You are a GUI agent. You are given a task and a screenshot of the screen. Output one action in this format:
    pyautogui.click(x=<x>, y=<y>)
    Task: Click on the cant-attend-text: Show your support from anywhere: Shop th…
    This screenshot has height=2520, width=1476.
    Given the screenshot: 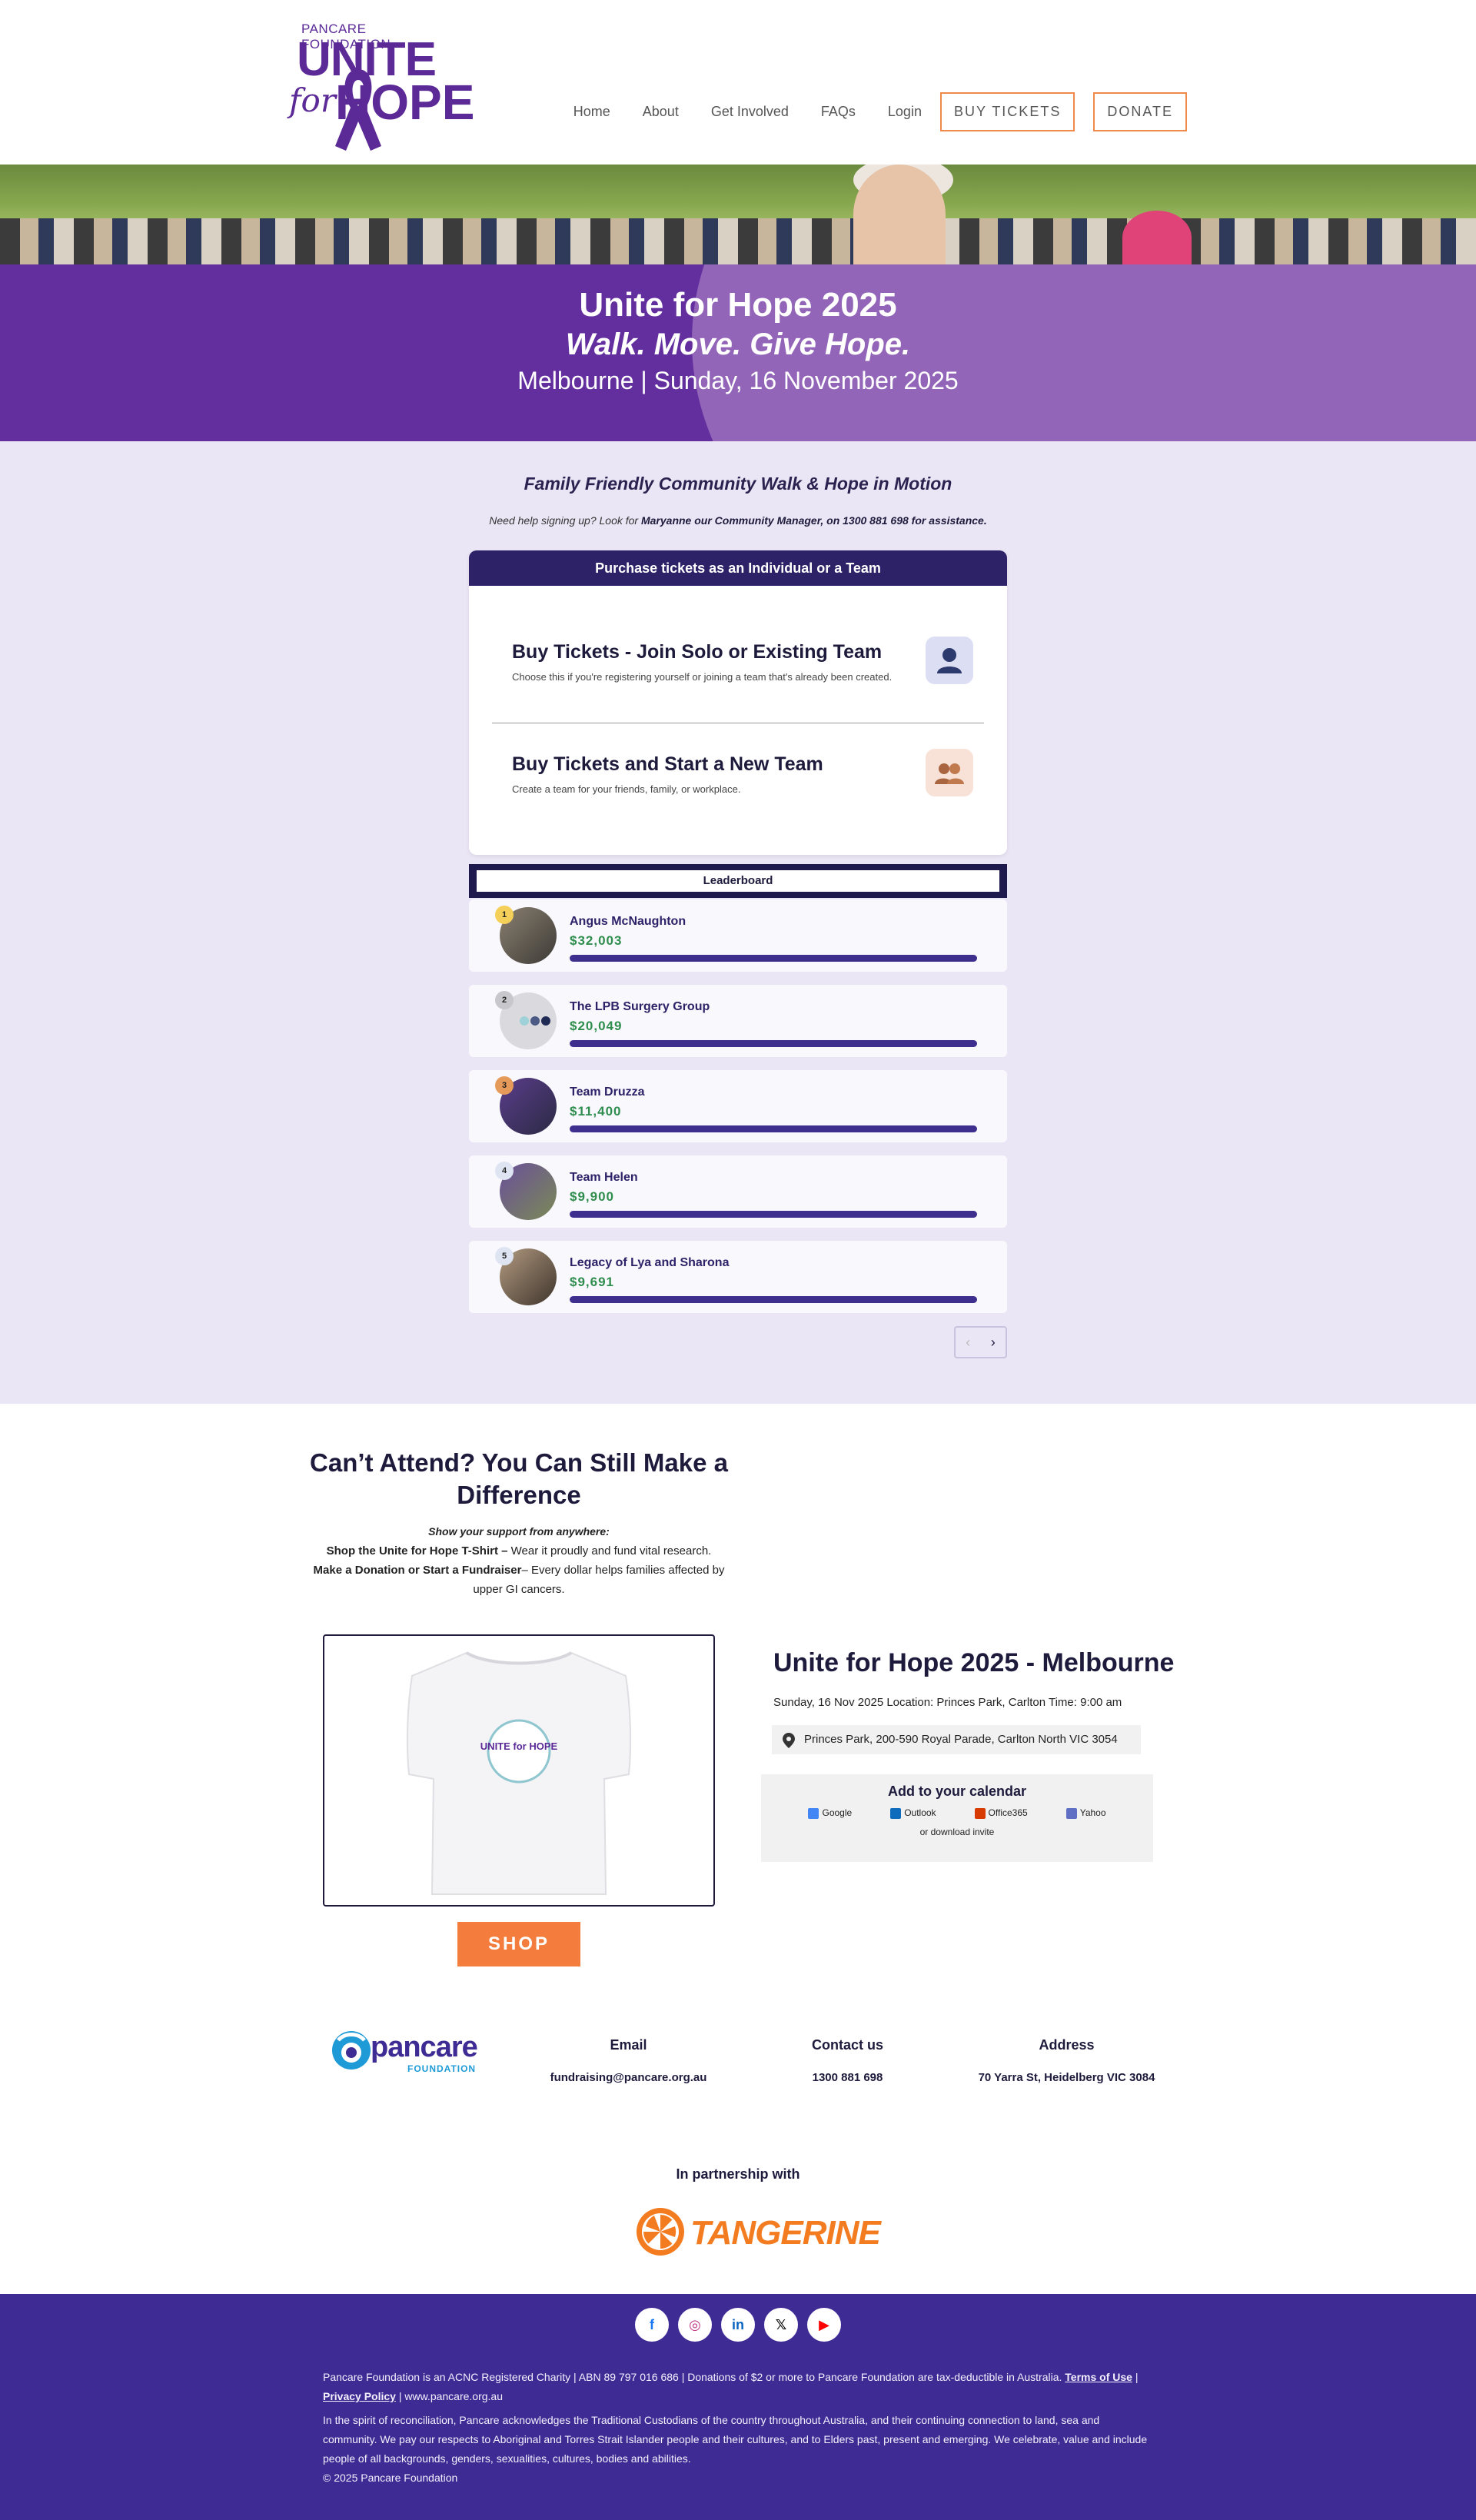 What is the action you would take?
    pyautogui.click(x=519, y=1561)
    